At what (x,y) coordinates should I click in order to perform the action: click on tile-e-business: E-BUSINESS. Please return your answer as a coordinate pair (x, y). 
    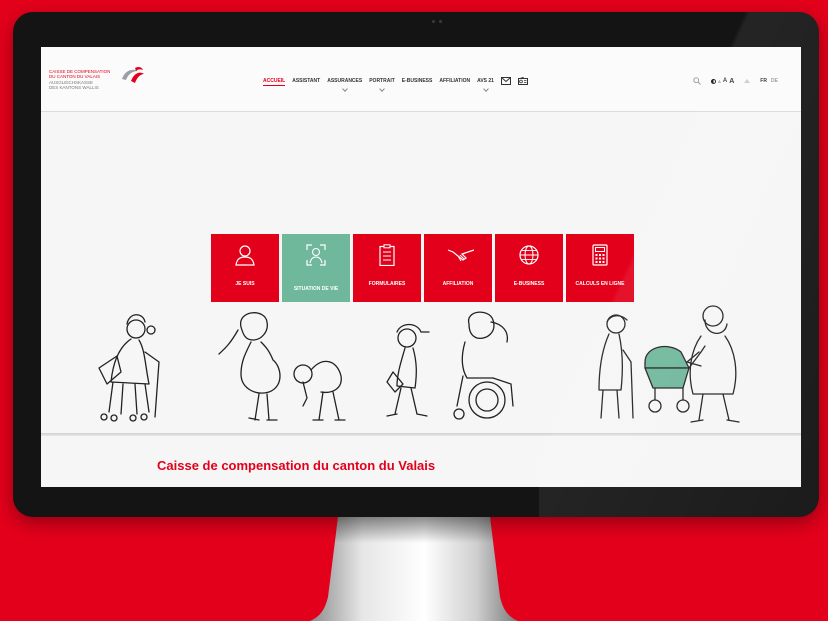
    Looking at the image, I should click on (529, 268).